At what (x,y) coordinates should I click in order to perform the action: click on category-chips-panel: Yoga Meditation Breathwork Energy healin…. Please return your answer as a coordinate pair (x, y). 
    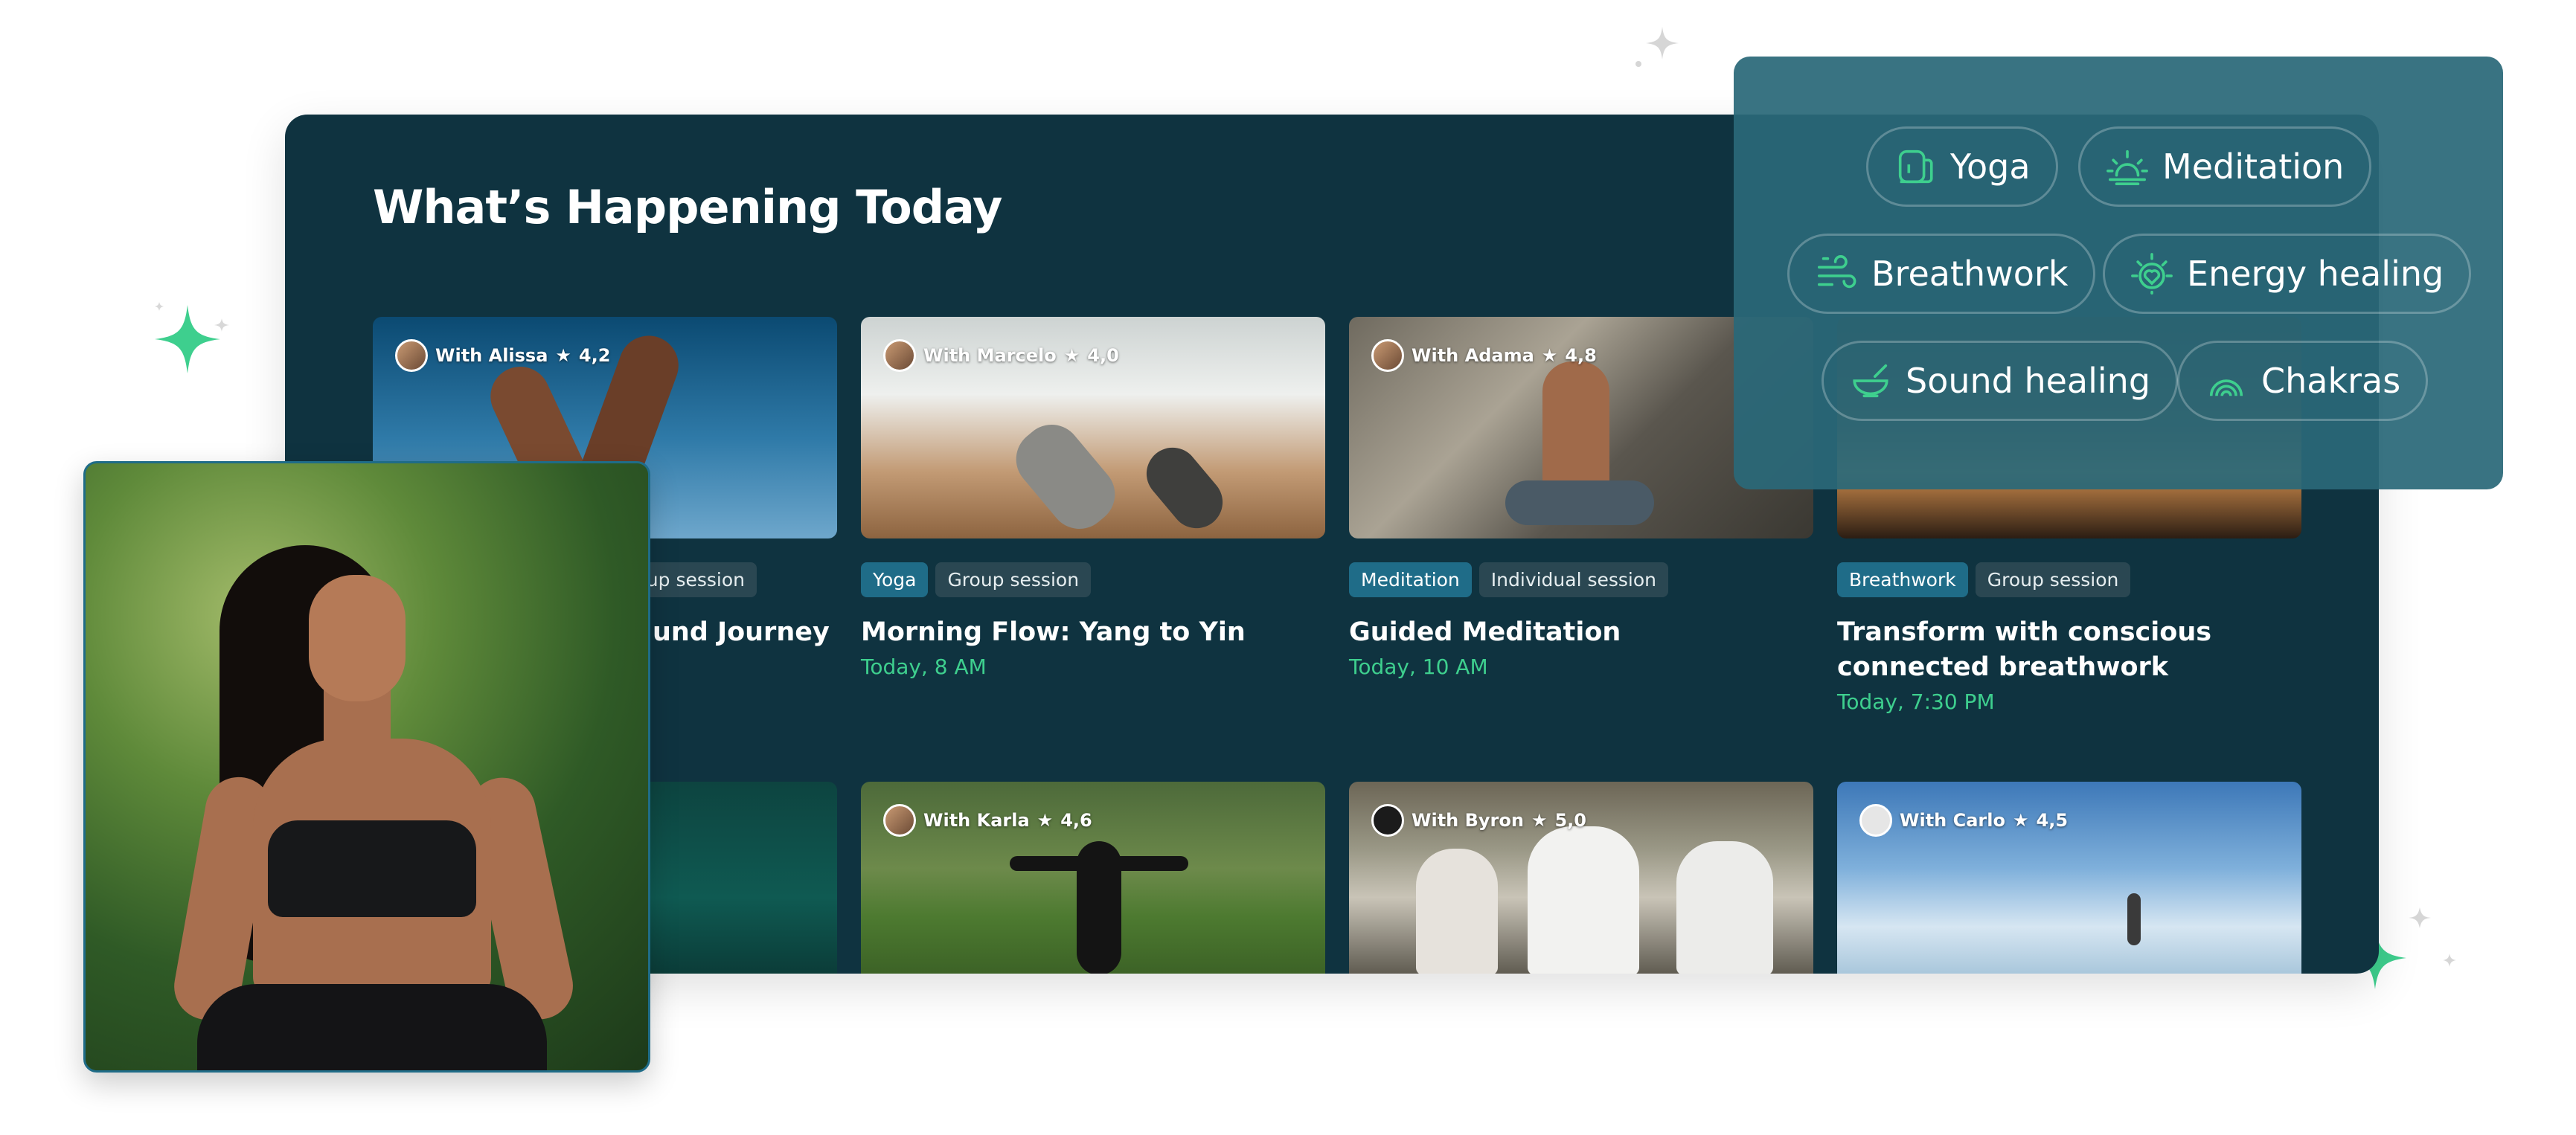
    Looking at the image, I should click on (2119, 273).